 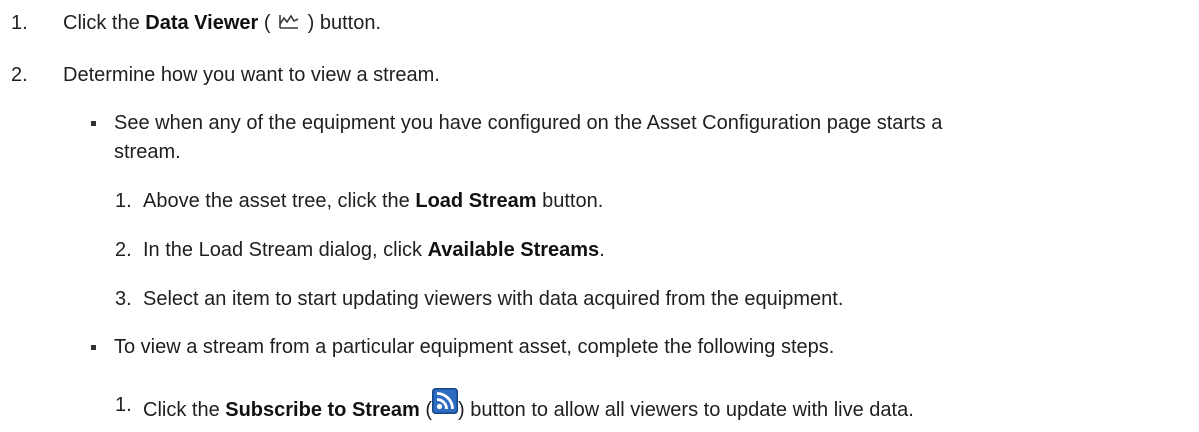 I want to click on step-text-pre: Click the, so click(x=104, y=23).